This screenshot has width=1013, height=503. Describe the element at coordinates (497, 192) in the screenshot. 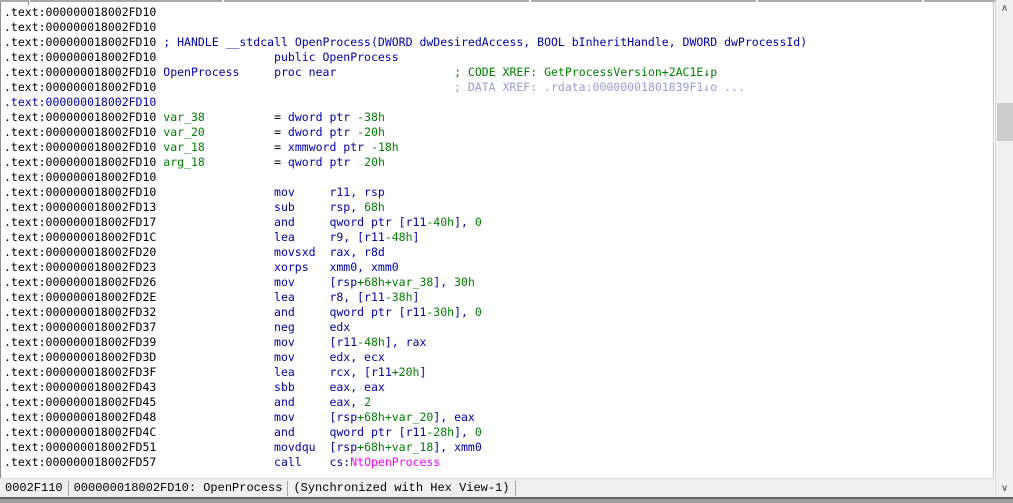

I see `listing-line: .text:000000018002FD10 mov r11, rsp` at that location.